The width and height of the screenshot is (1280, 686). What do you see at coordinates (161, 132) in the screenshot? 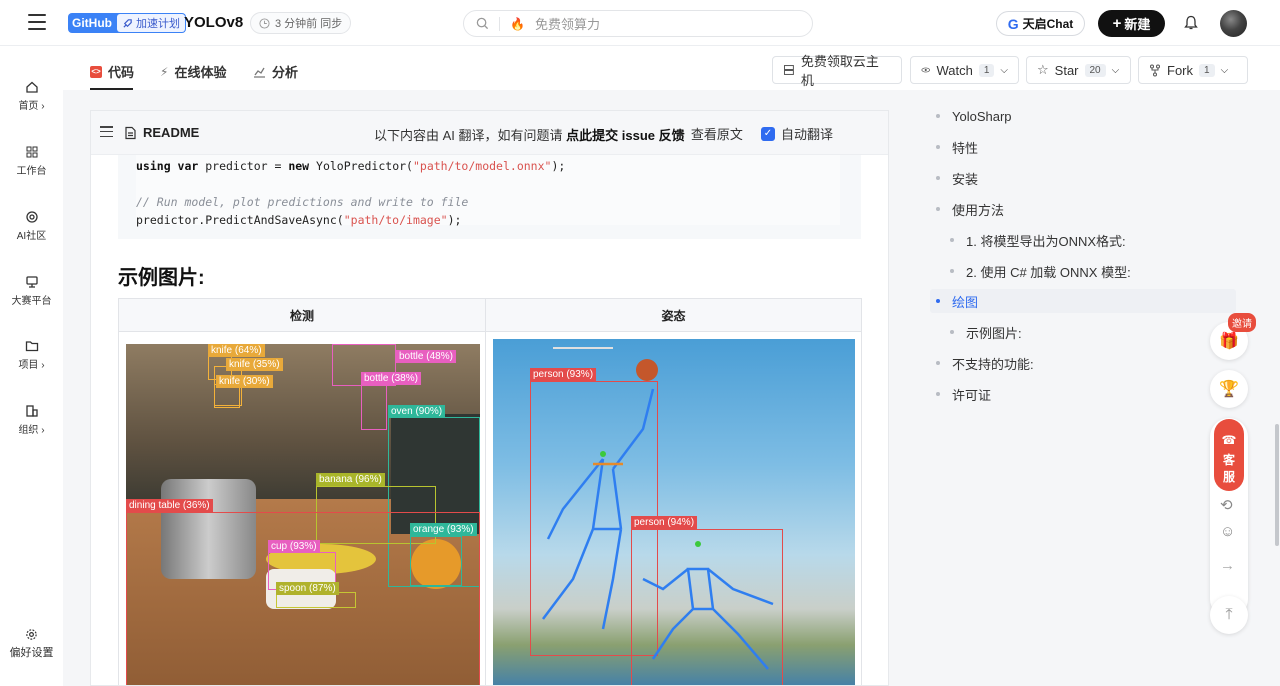
I see `readme-title: README` at bounding box center [161, 132].